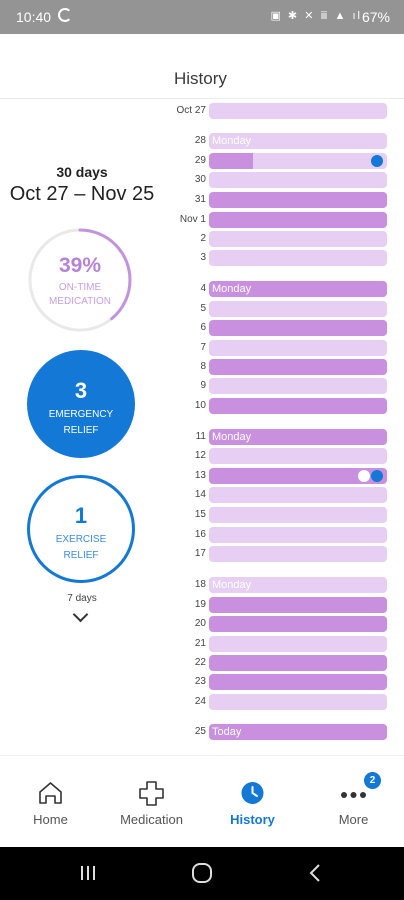  What do you see at coordinates (151, 819) in the screenshot?
I see `nav-medication-label: Medication` at bounding box center [151, 819].